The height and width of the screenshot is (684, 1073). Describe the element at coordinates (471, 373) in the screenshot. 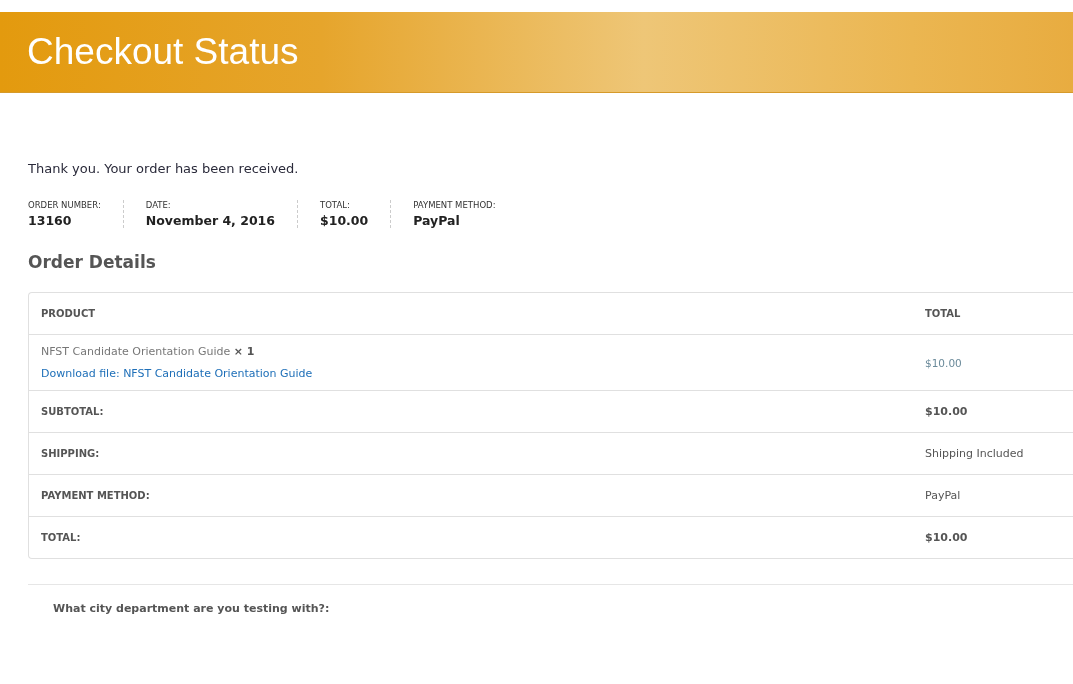

I see `download-link: Download file: NFST Candidate Orientation Guide` at that location.